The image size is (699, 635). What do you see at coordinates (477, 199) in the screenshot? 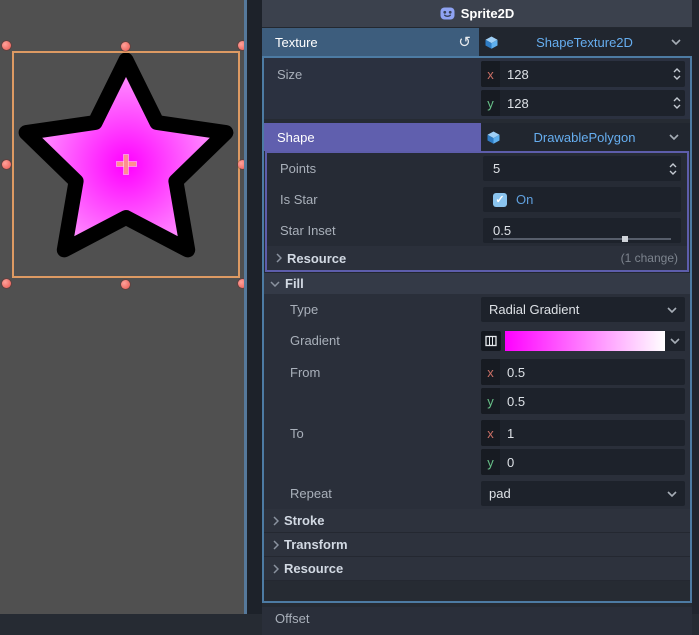
I see `property-row-is-star: Is Star ✓ On` at bounding box center [477, 199].